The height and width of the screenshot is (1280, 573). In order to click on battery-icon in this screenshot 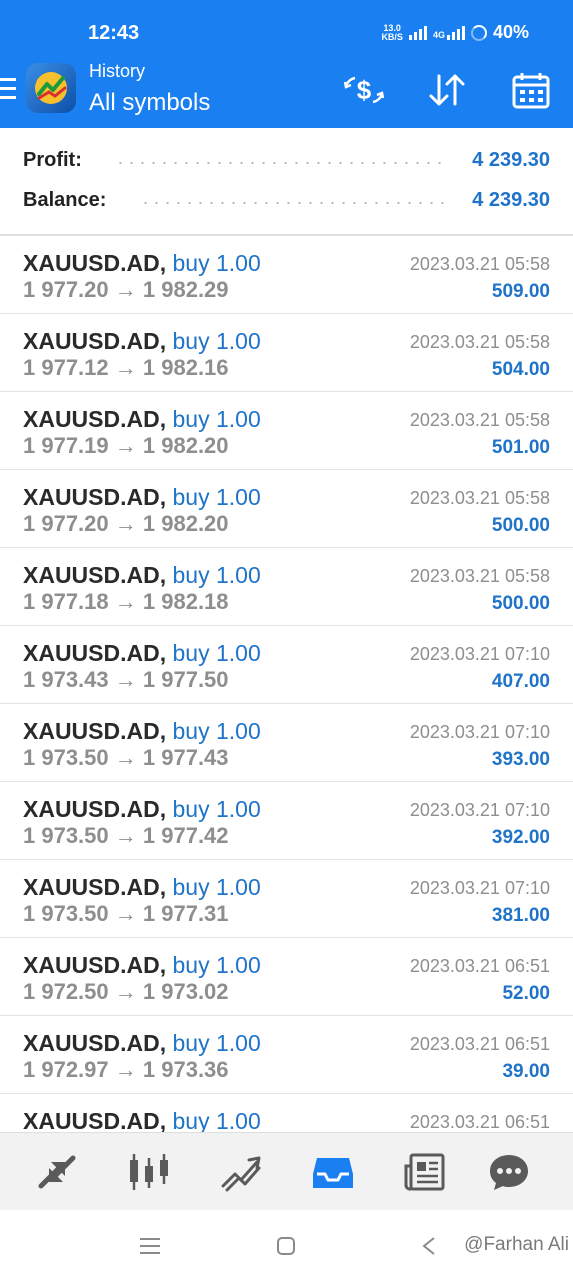, I will do `click(478, 32)`.